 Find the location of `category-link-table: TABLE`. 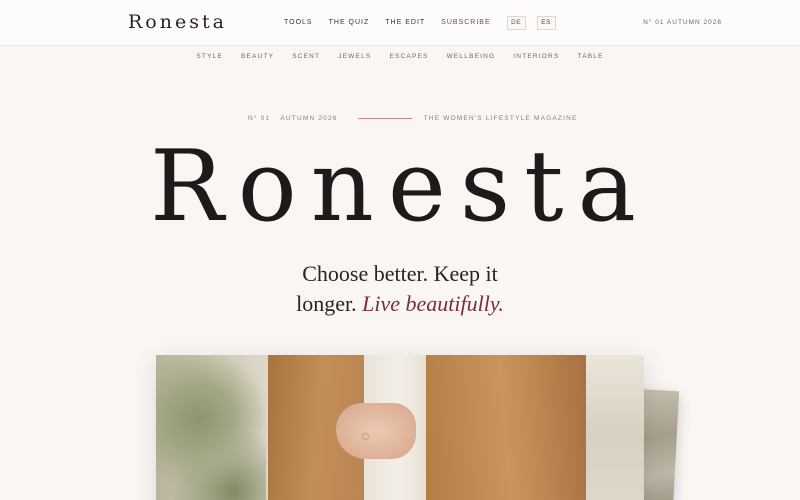

category-link-table: TABLE is located at coordinates (591, 56).